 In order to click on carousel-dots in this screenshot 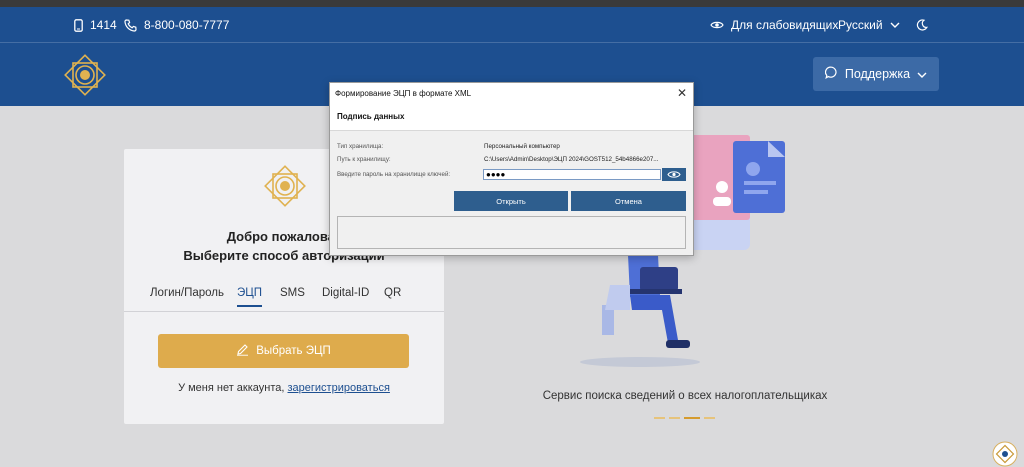, I will do `click(684, 418)`.